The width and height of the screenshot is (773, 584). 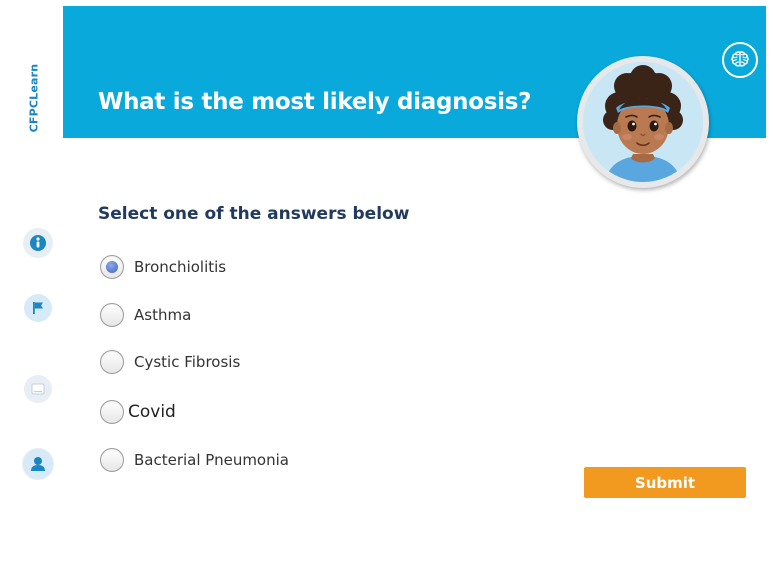 I want to click on flag-icon, so click(x=38, y=308).